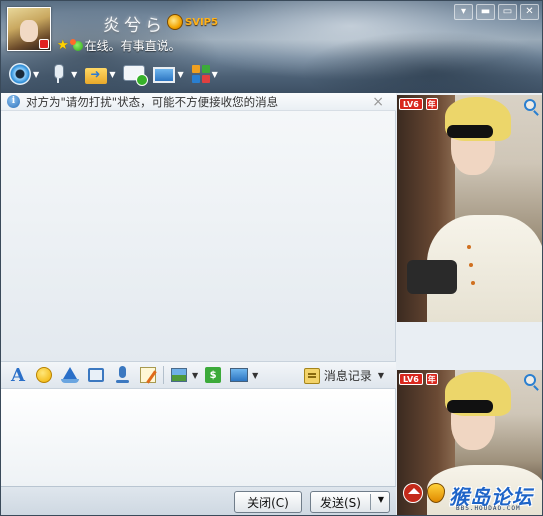 The width and height of the screenshot is (543, 516). What do you see at coordinates (413, 493) in the screenshot?
I see `home-icon` at bounding box center [413, 493].